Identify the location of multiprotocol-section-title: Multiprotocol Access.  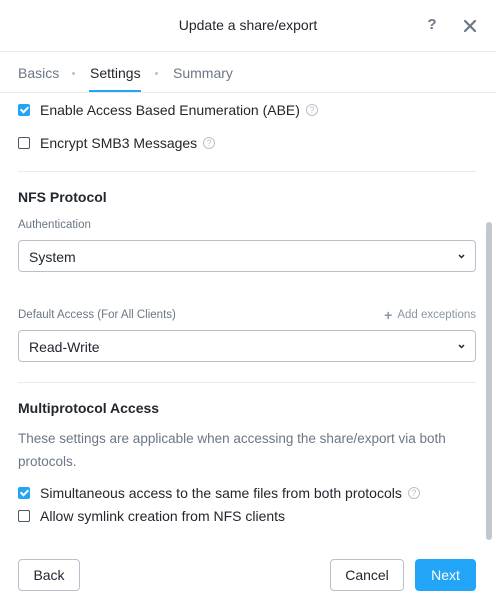
(89, 408).